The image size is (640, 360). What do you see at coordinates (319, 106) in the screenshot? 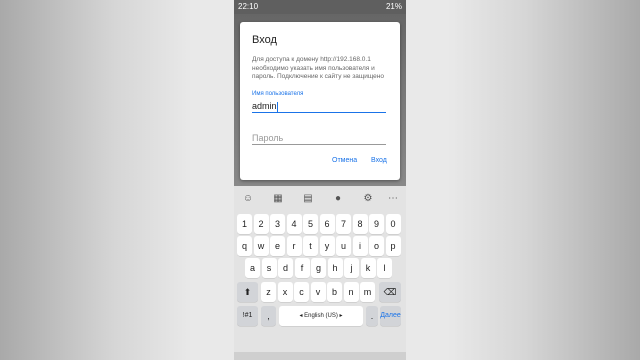
I see `username-input: admin` at bounding box center [319, 106].